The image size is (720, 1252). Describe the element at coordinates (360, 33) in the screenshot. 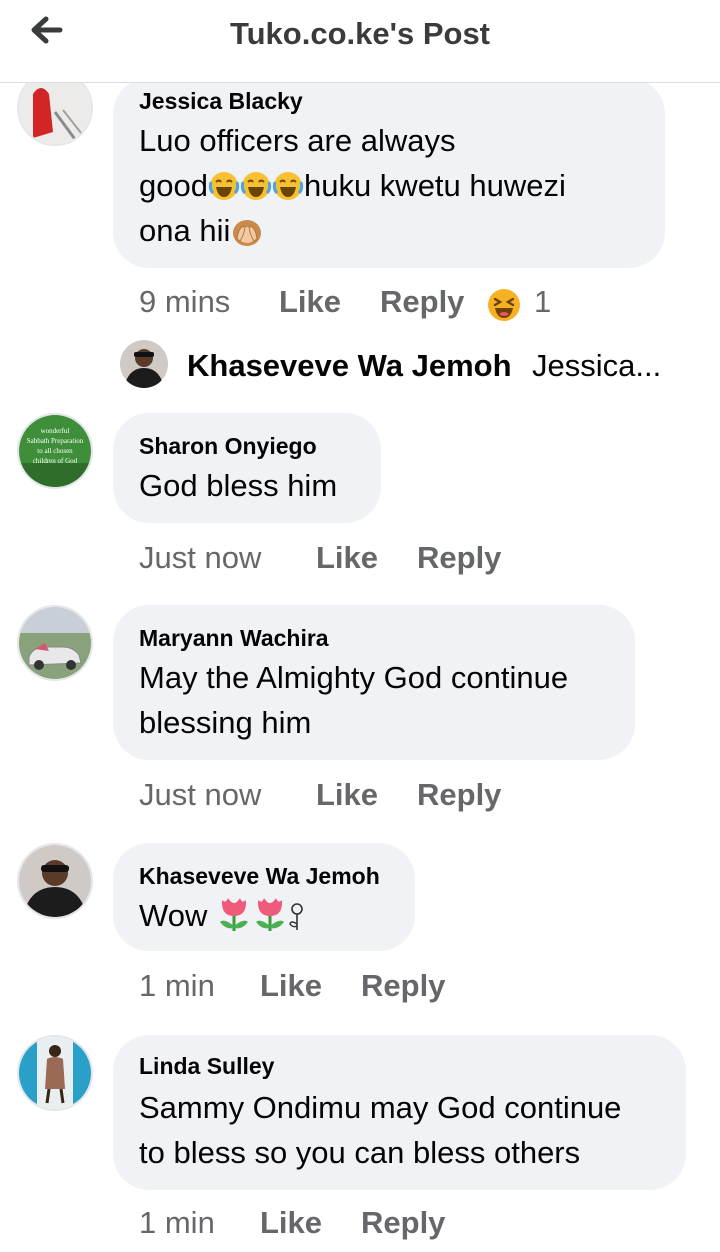

I see `page-title: Tuko.co.ke's Post` at that location.